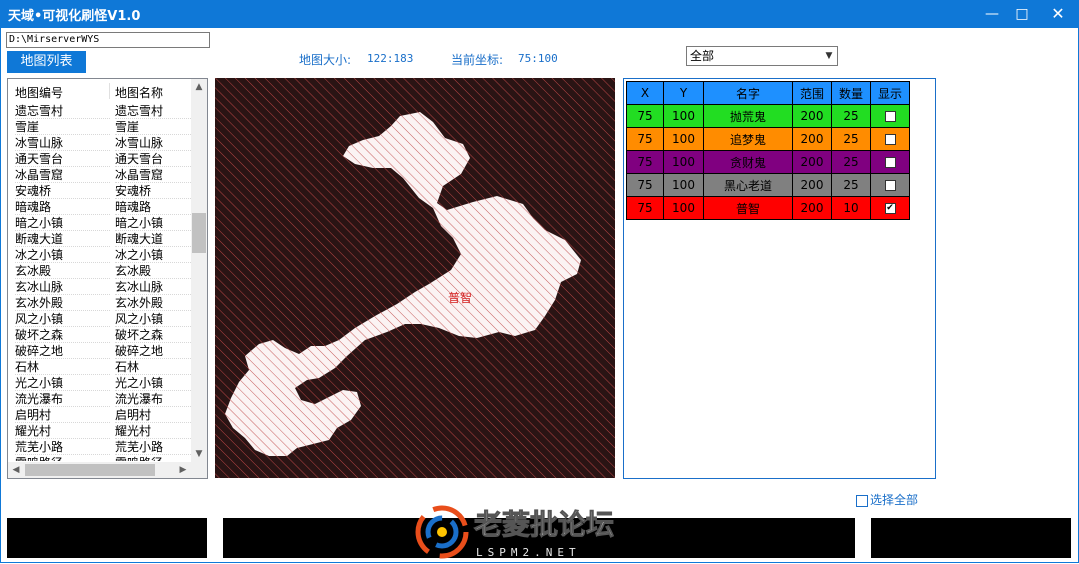 The image size is (1079, 564). I want to click on map-id-cell: 断魂大道, so click(62, 239).